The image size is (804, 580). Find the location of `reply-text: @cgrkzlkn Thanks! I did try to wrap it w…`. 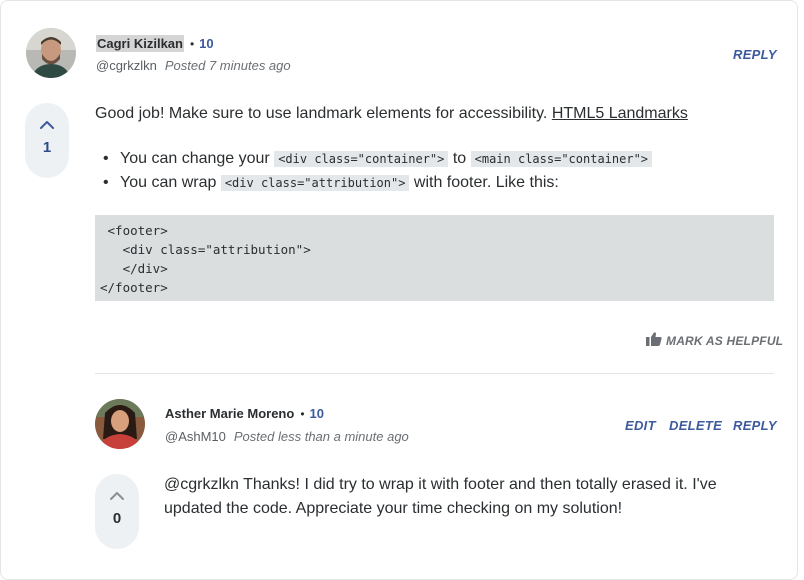

reply-text: @cgrkzlkn Thanks! I did try to wrap it w… is located at coordinates (440, 496).